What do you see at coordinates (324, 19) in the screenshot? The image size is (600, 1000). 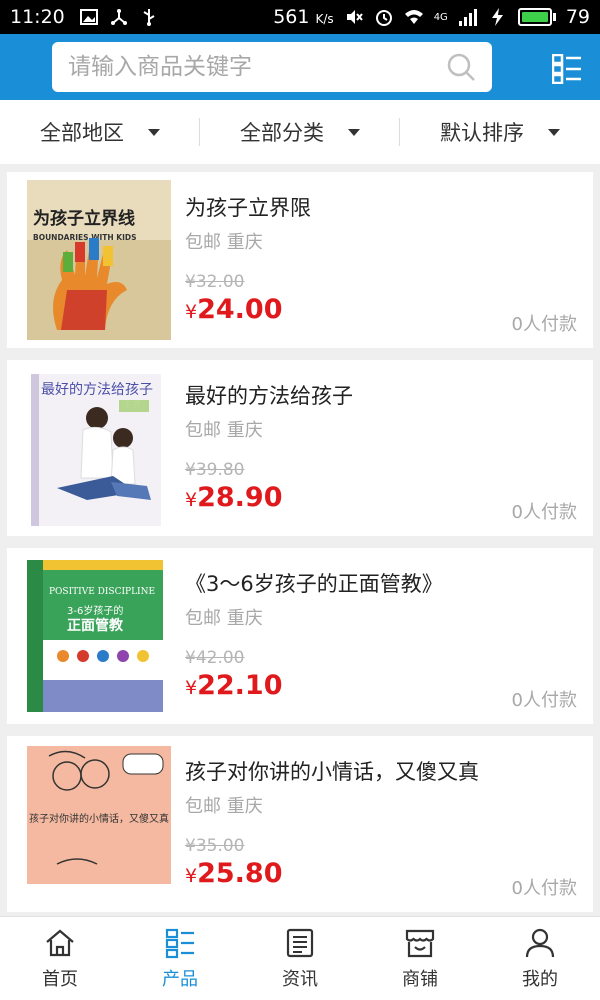 I see `speed-unit: K/s` at bounding box center [324, 19].